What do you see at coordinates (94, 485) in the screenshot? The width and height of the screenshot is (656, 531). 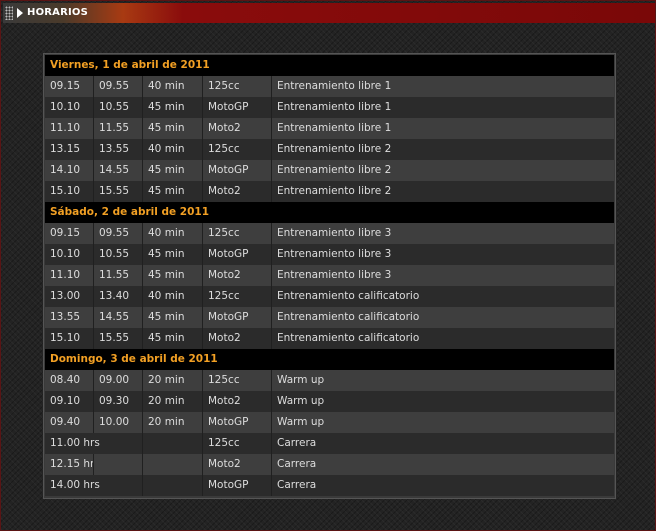 I see `start-time-cell: 14.00 hrs` at bounding box center [94, 485].